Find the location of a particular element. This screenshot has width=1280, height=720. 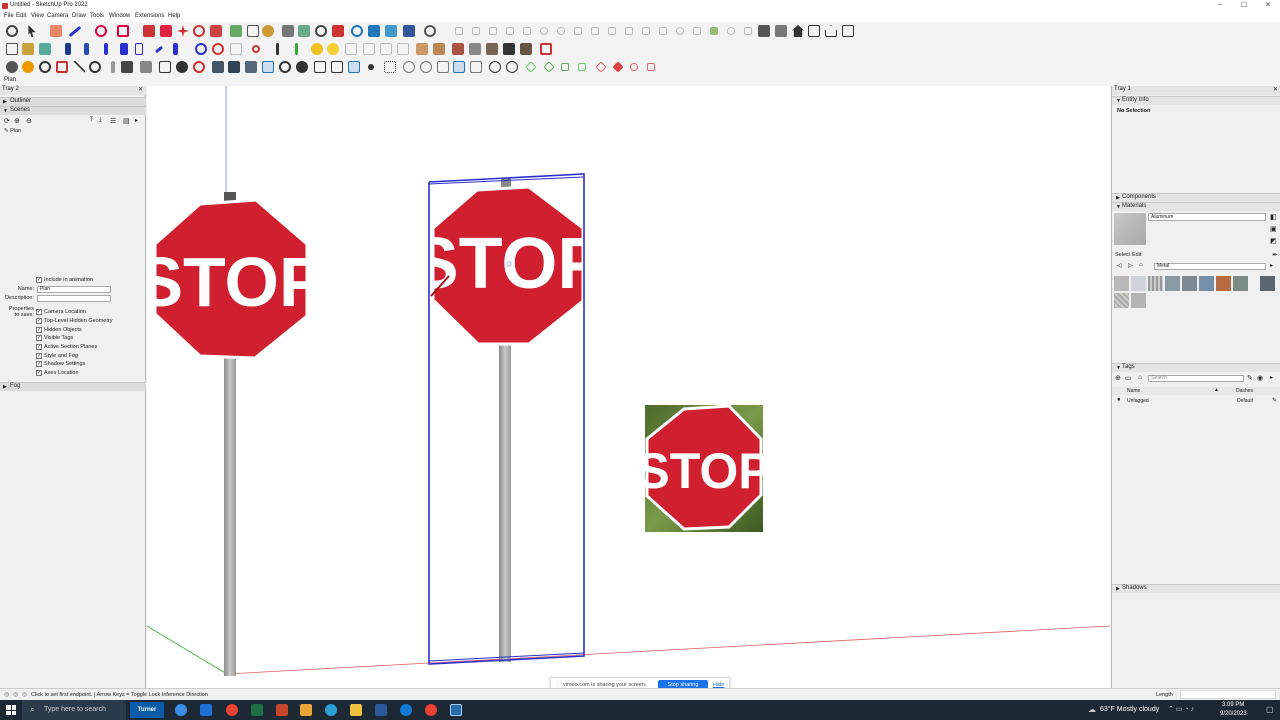

edge-legacy-icon is located at coordinates (331, 710).